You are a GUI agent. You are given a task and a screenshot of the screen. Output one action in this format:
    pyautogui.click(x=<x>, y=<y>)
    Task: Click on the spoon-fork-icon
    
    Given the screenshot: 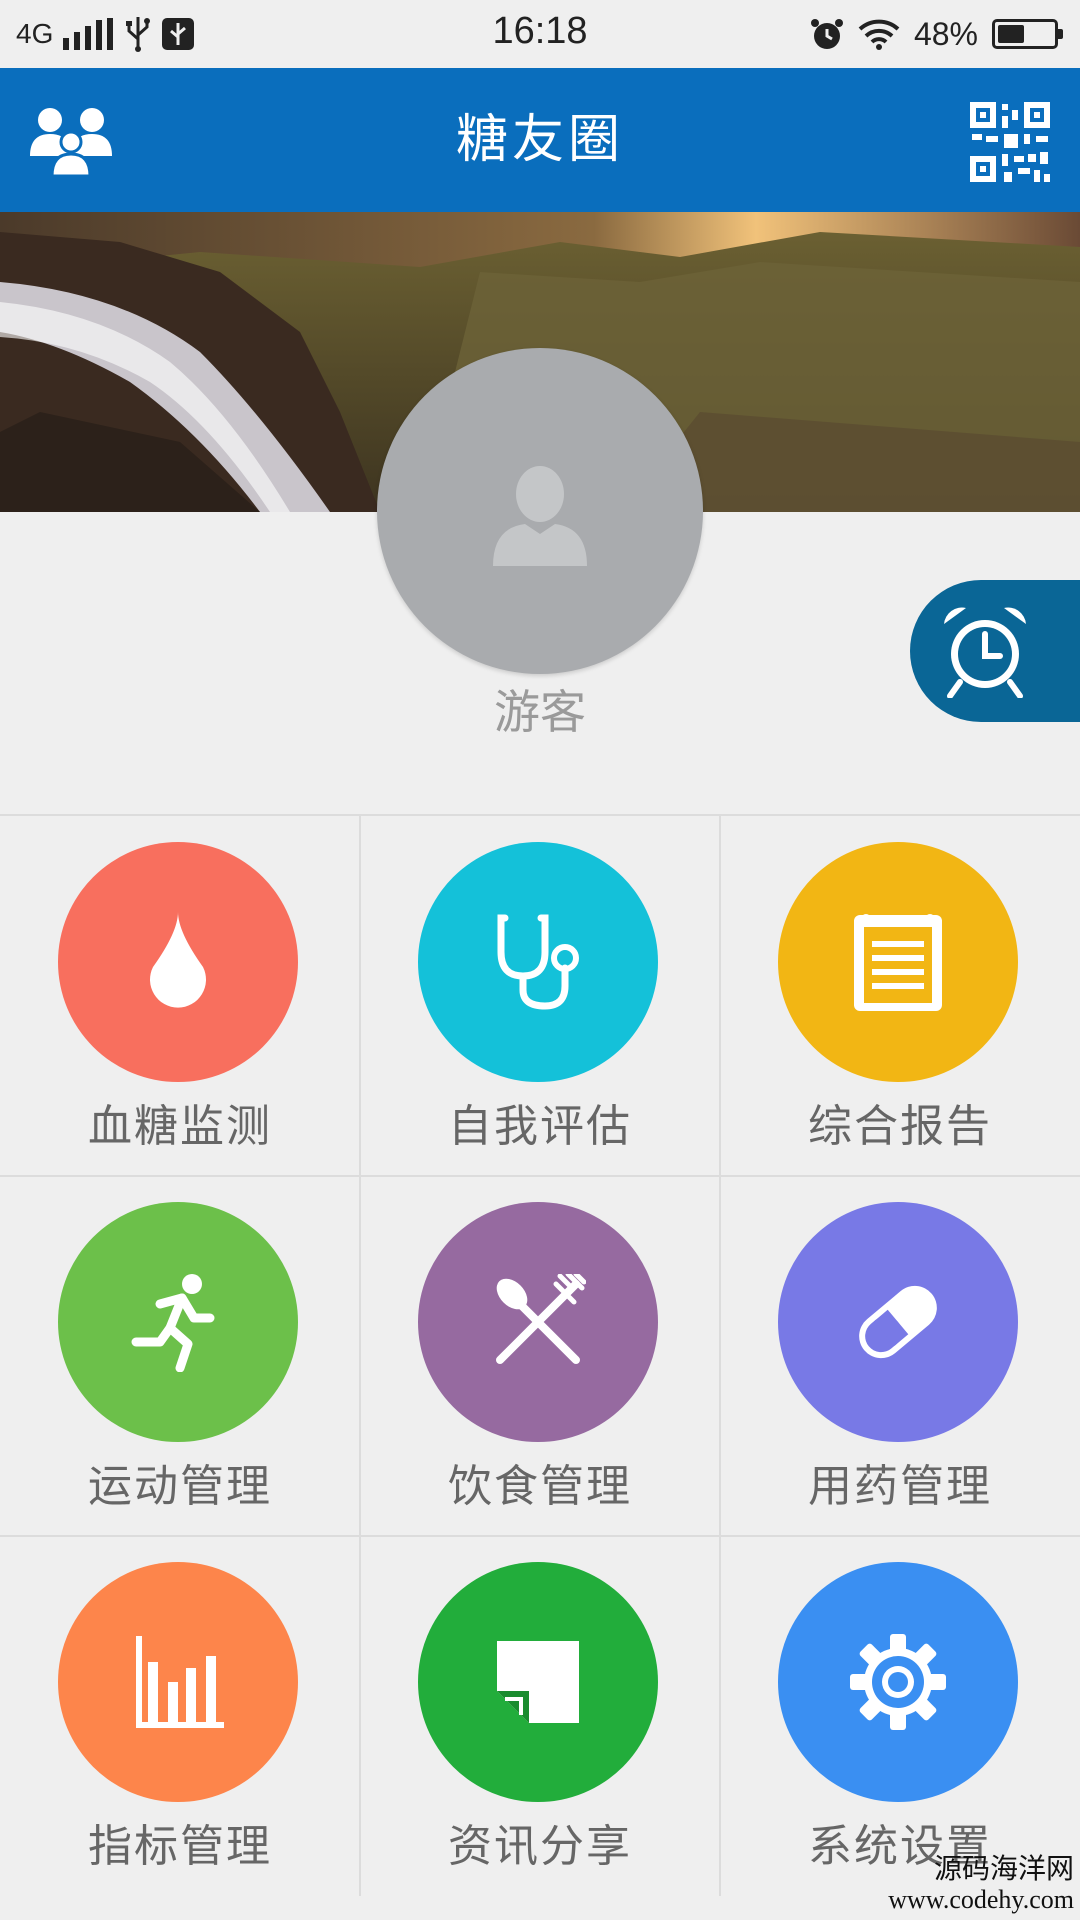 What is the action you would take?
    pyautogui.click(x=541, y=1319)
    